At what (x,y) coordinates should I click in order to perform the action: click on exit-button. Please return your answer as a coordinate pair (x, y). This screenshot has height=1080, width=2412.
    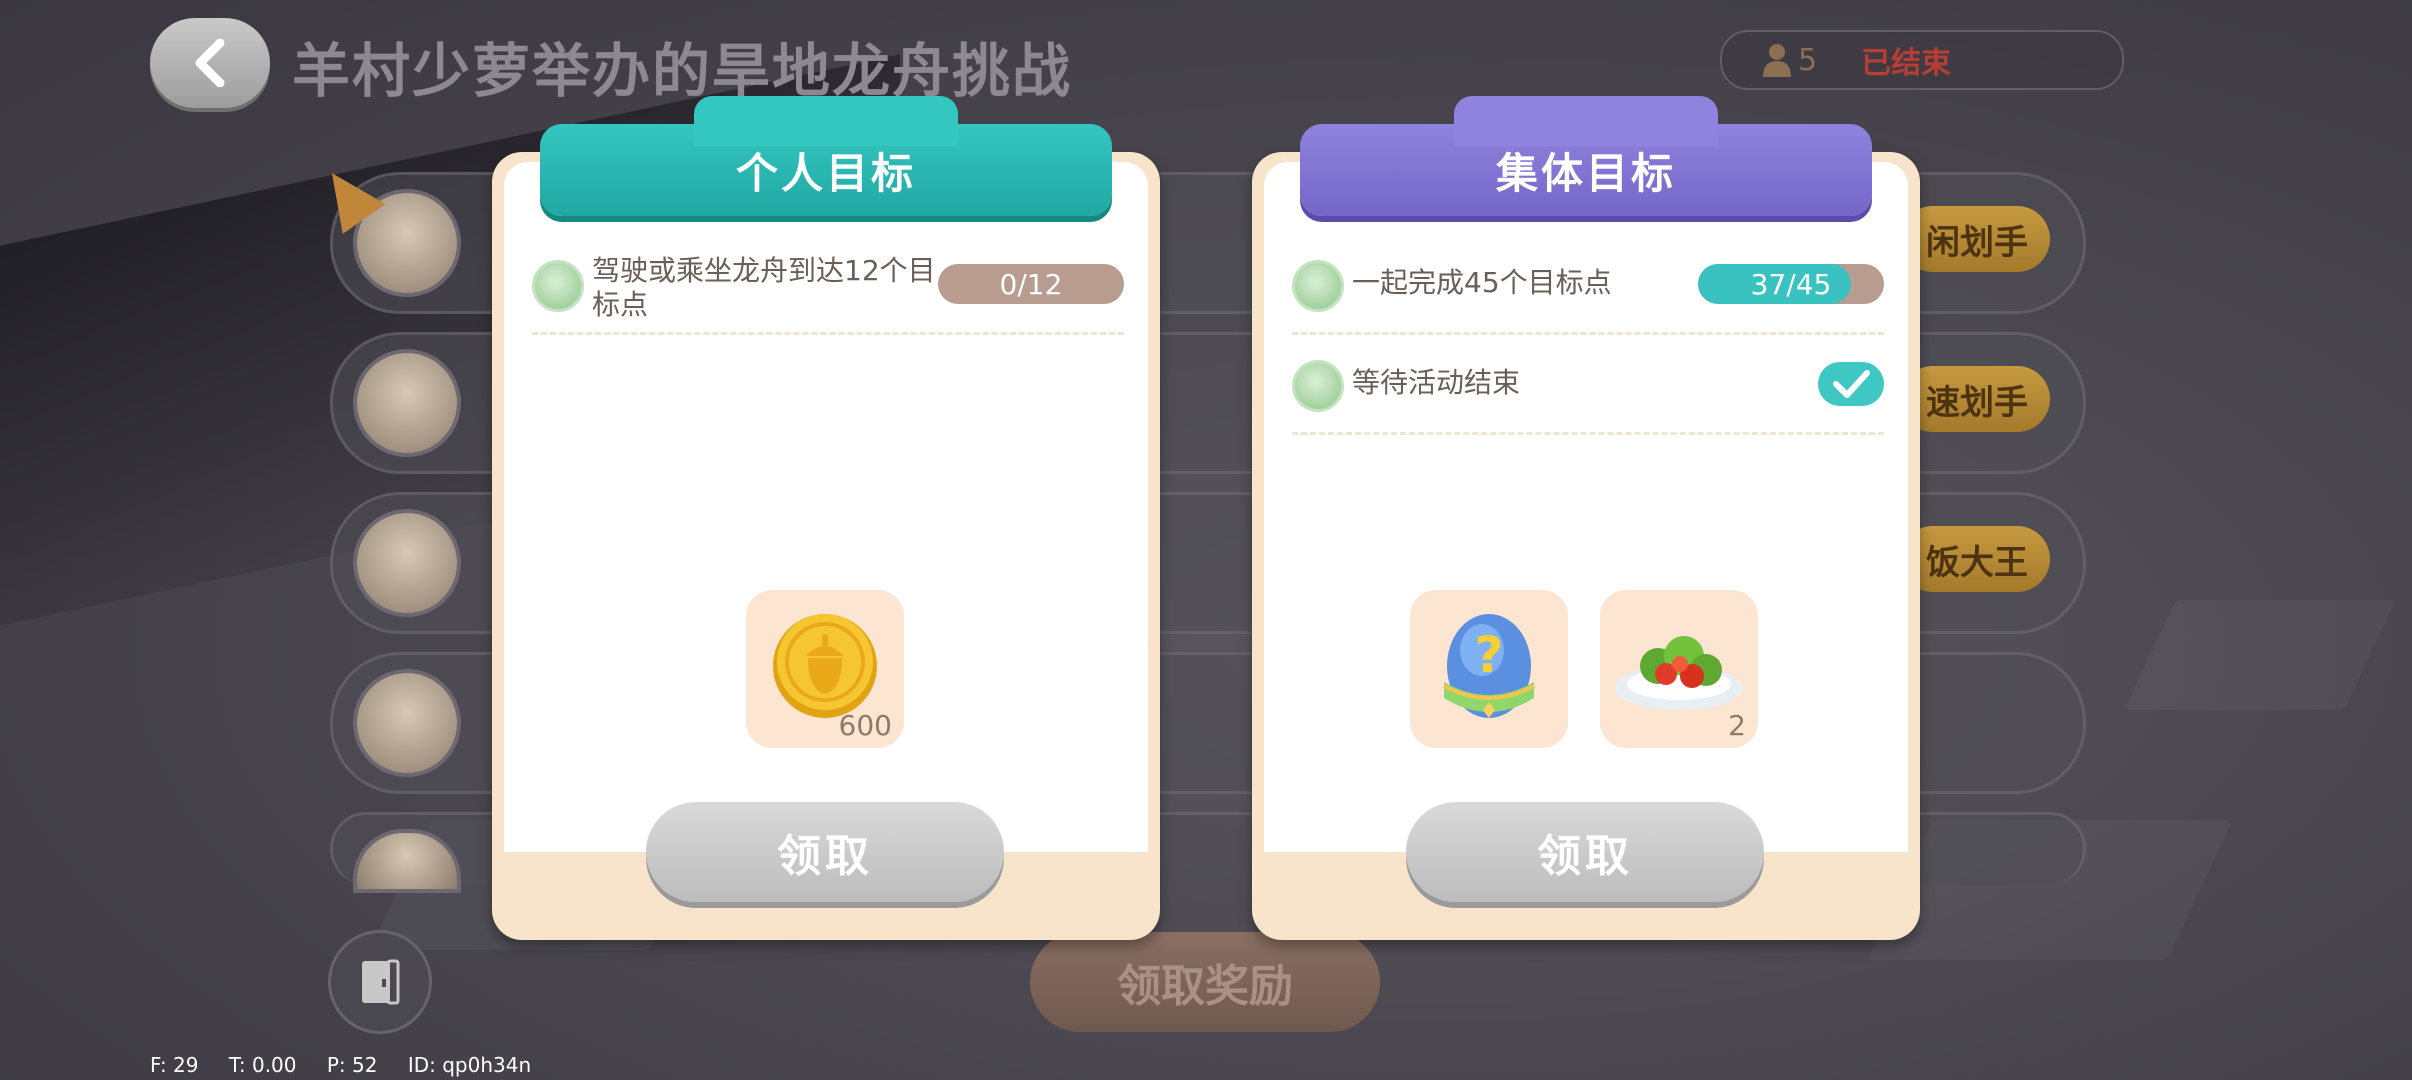
    Looking at the image, I should click on (380, 982).